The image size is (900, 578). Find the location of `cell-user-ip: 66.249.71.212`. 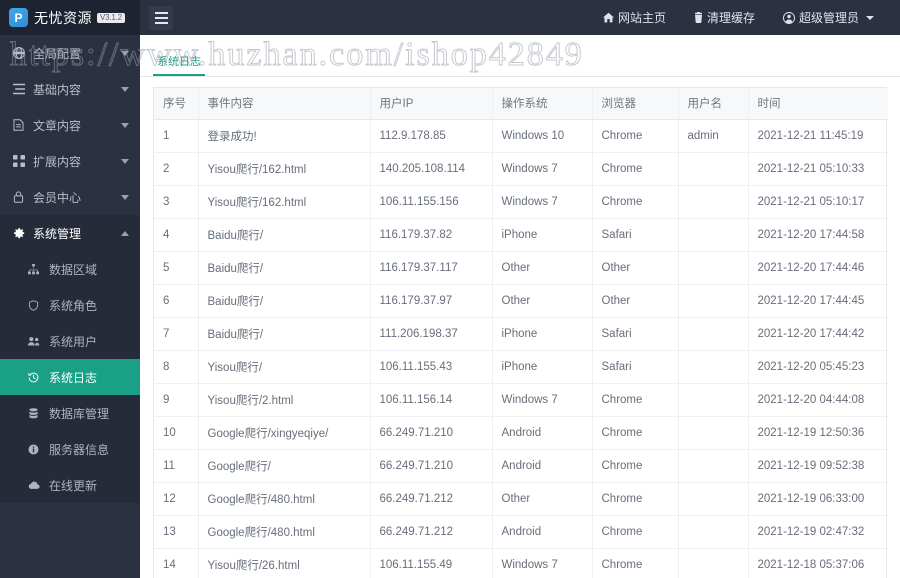

cell-user-ip: 66.249.71.212 is located at coordinates (431, 499).